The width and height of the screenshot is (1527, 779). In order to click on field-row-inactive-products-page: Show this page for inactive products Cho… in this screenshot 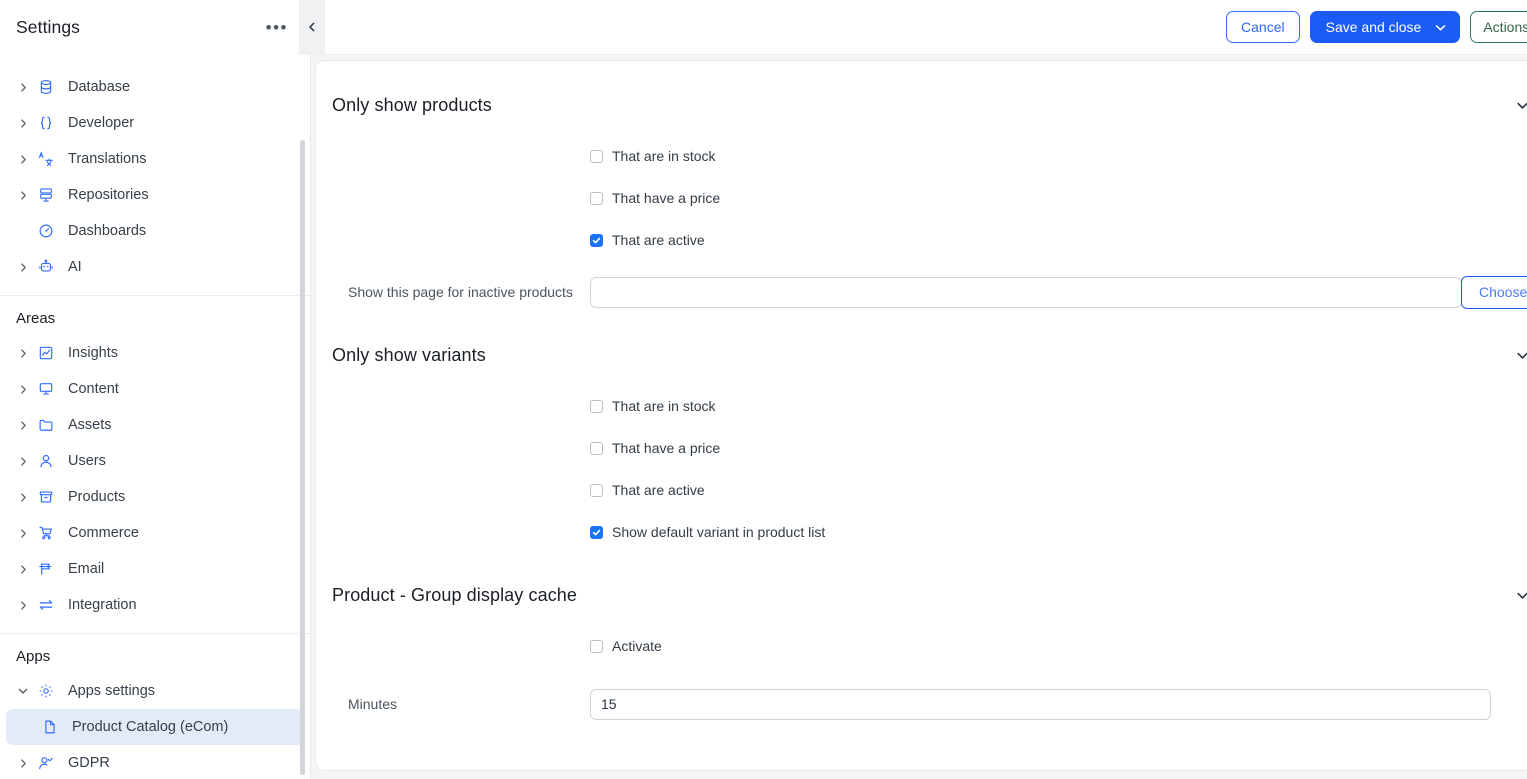, I will do `click(929, 292)`.